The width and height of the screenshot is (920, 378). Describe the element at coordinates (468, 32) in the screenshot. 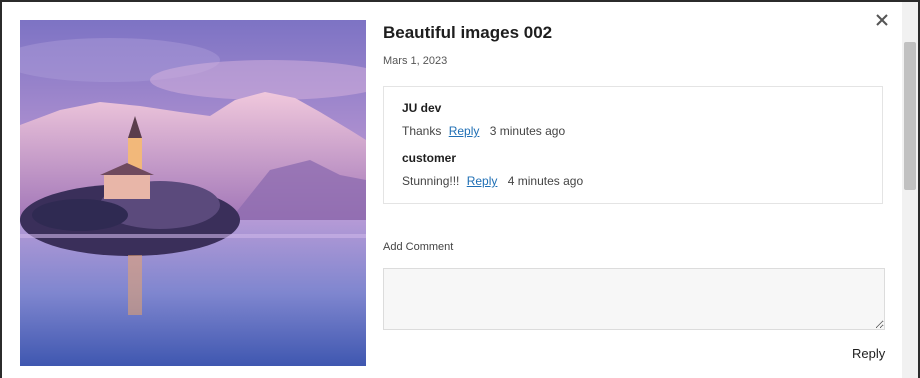

I see `post-title: Beautiful images 002` at that location.